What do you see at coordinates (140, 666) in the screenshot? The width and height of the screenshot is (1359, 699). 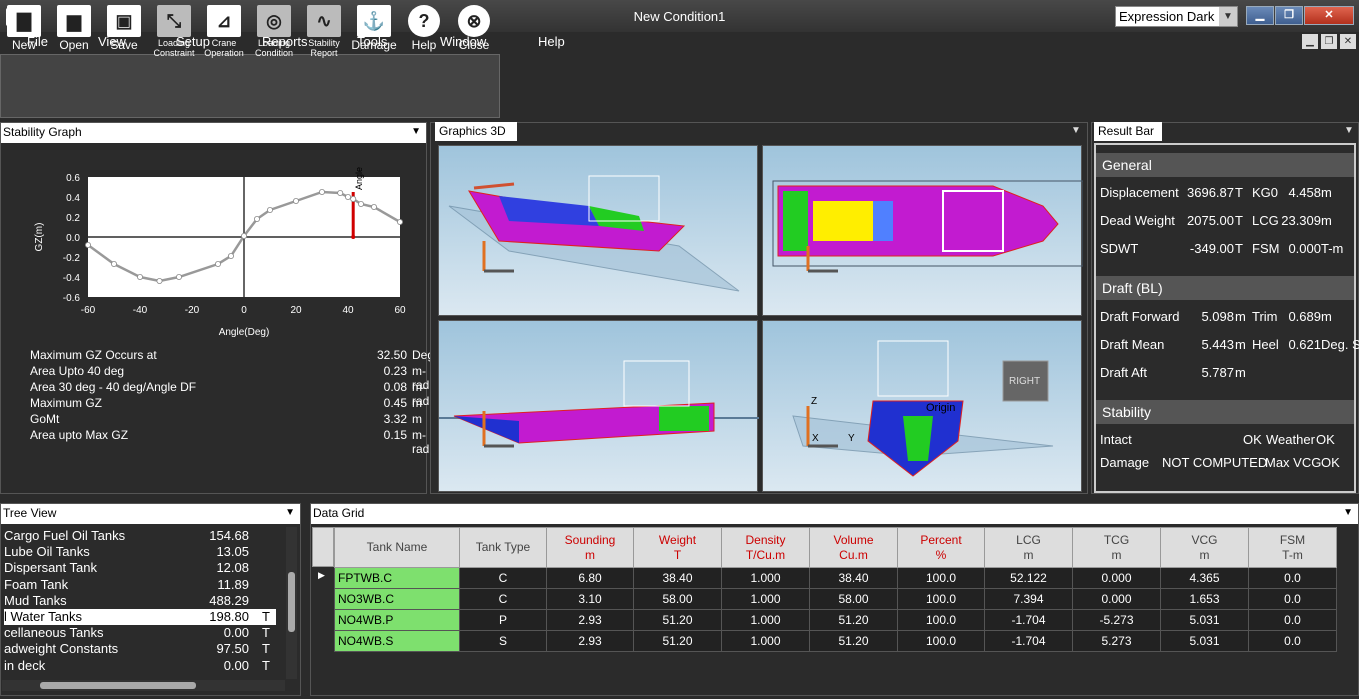 I see `tree-item: in deck 0.00 T` at bounding box center [140, 666].